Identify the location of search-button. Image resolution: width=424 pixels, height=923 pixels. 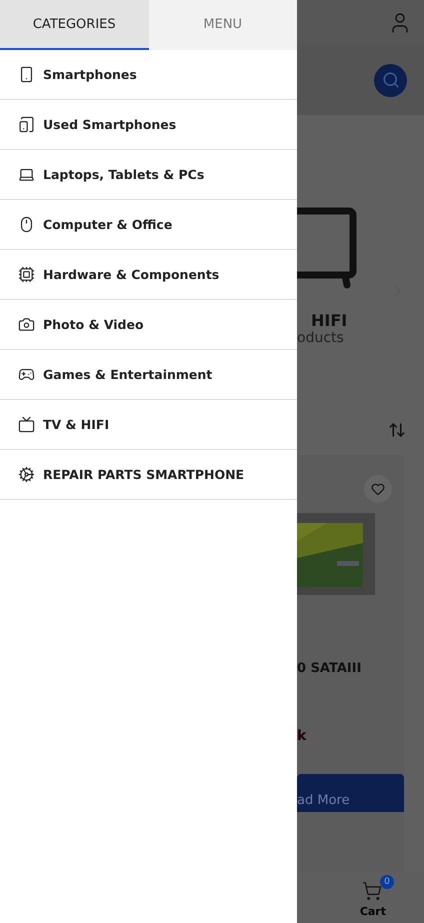
(390, 80).